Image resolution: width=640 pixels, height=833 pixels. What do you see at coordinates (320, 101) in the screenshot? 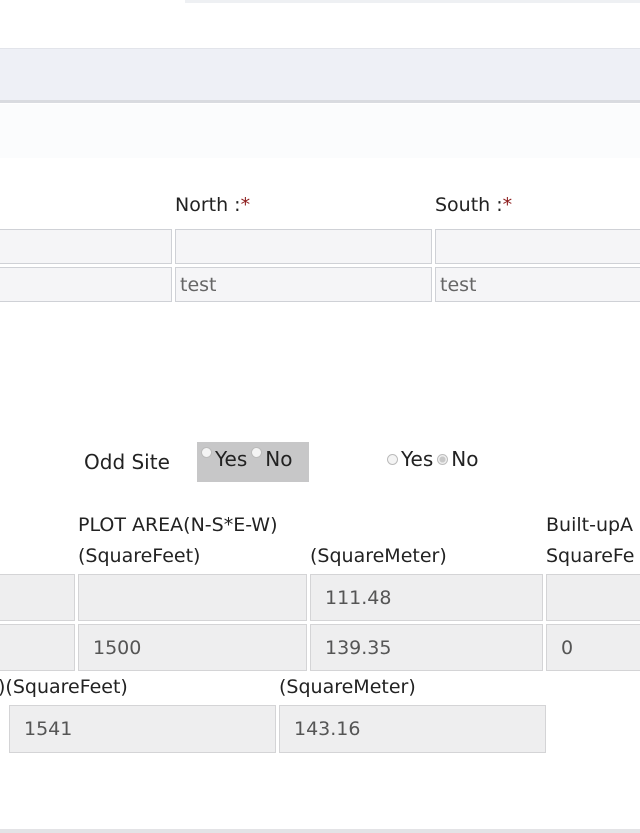
I see `section-divider` at bounding box center [320, 101].